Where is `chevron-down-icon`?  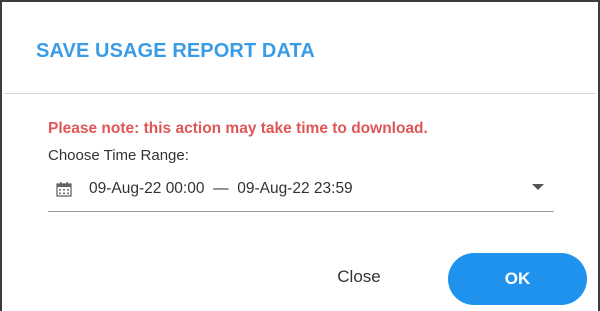 chevron-down-icon is located at coordinates (538, 187).